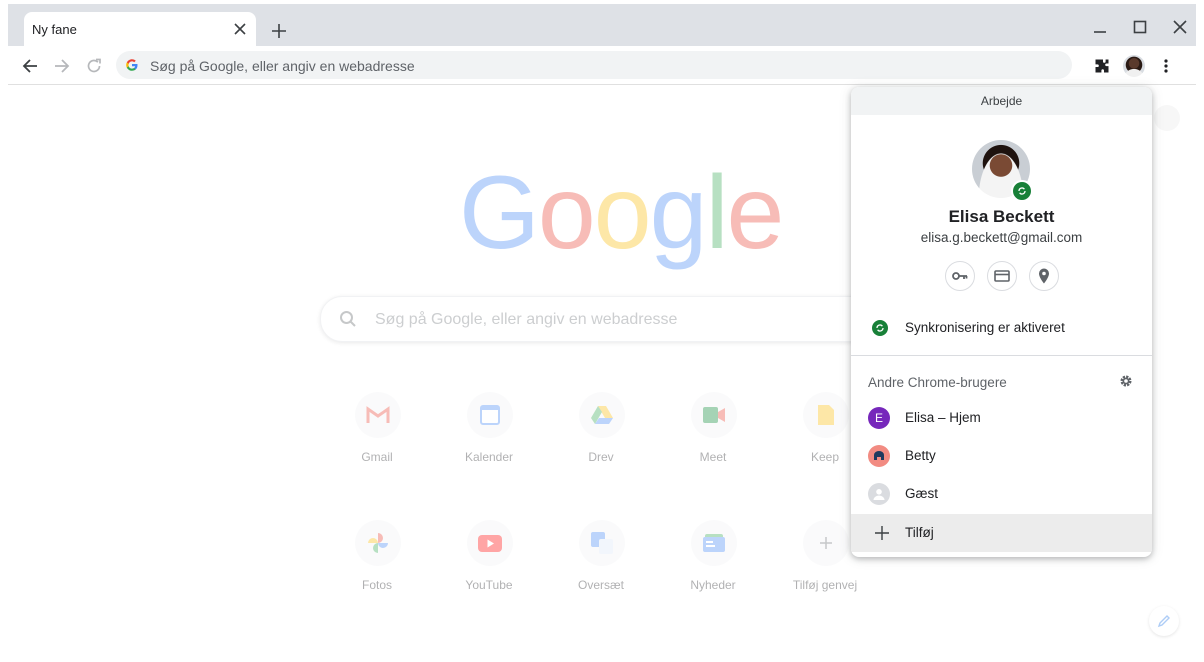 Image resolution: width=1204 pixels, height=662 pixels. What do you see at coordinates (499, 213) in the screenshot?
I see `logo-letter: G` at bounding box center [499, 213].